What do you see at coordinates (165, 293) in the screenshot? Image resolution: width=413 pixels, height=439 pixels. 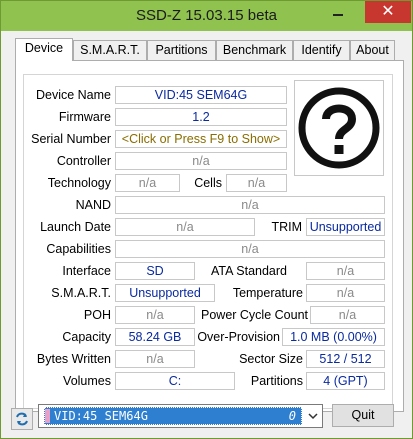 I see `smart-value: Unsupported` at bounding box center [165, 293].